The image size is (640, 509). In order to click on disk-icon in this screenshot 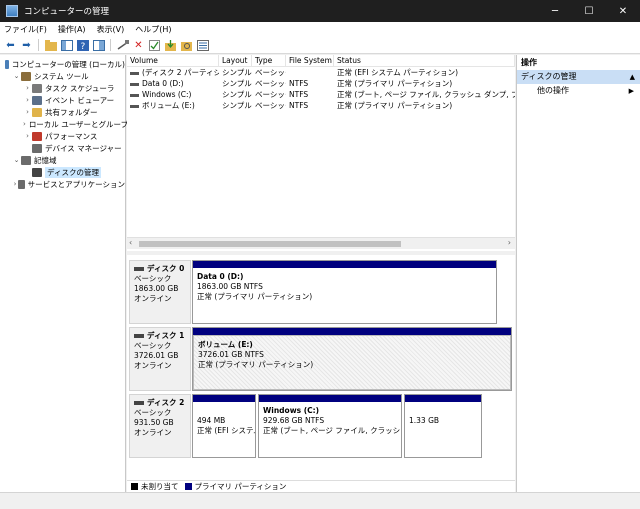, I will do `click(139, 336)`.